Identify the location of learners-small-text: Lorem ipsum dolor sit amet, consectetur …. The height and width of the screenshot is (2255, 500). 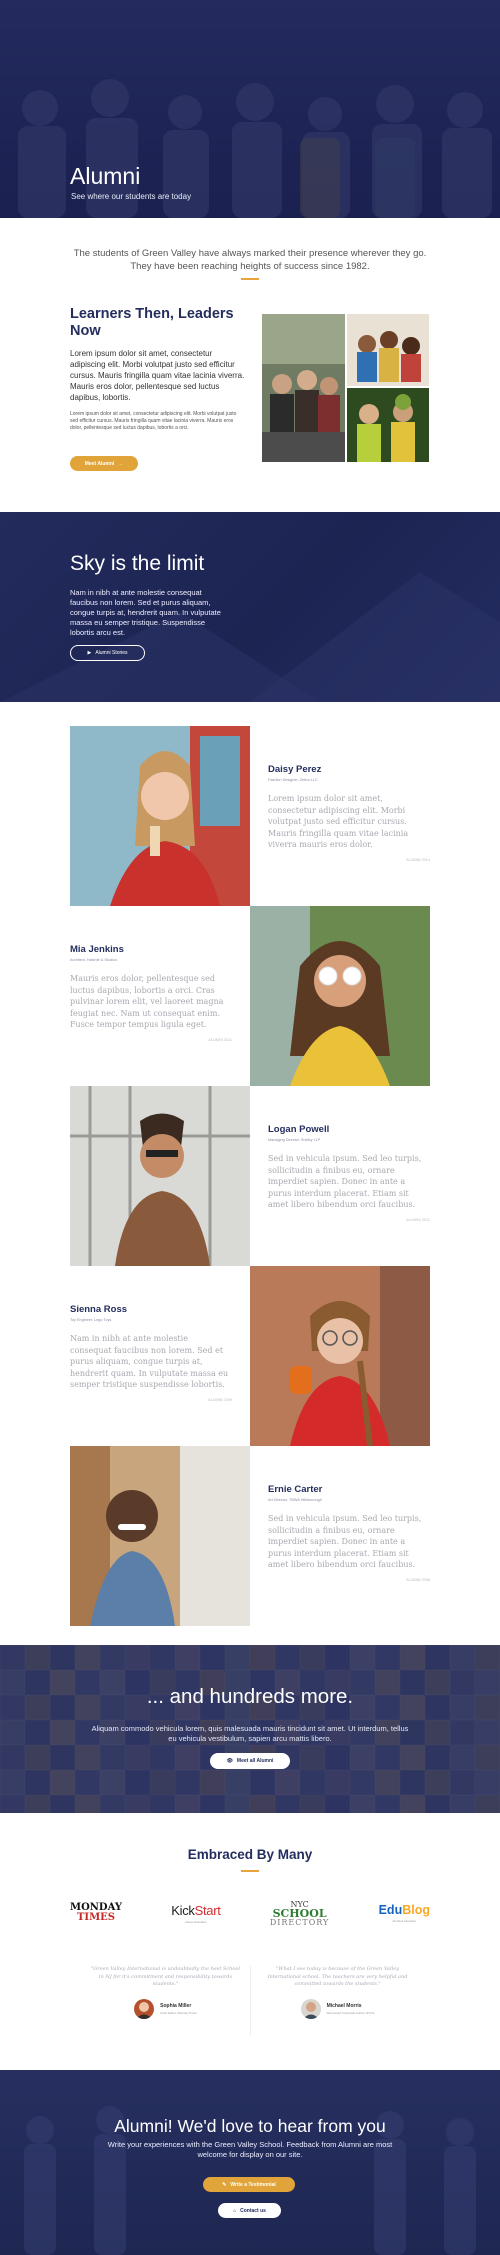
(153, 421).